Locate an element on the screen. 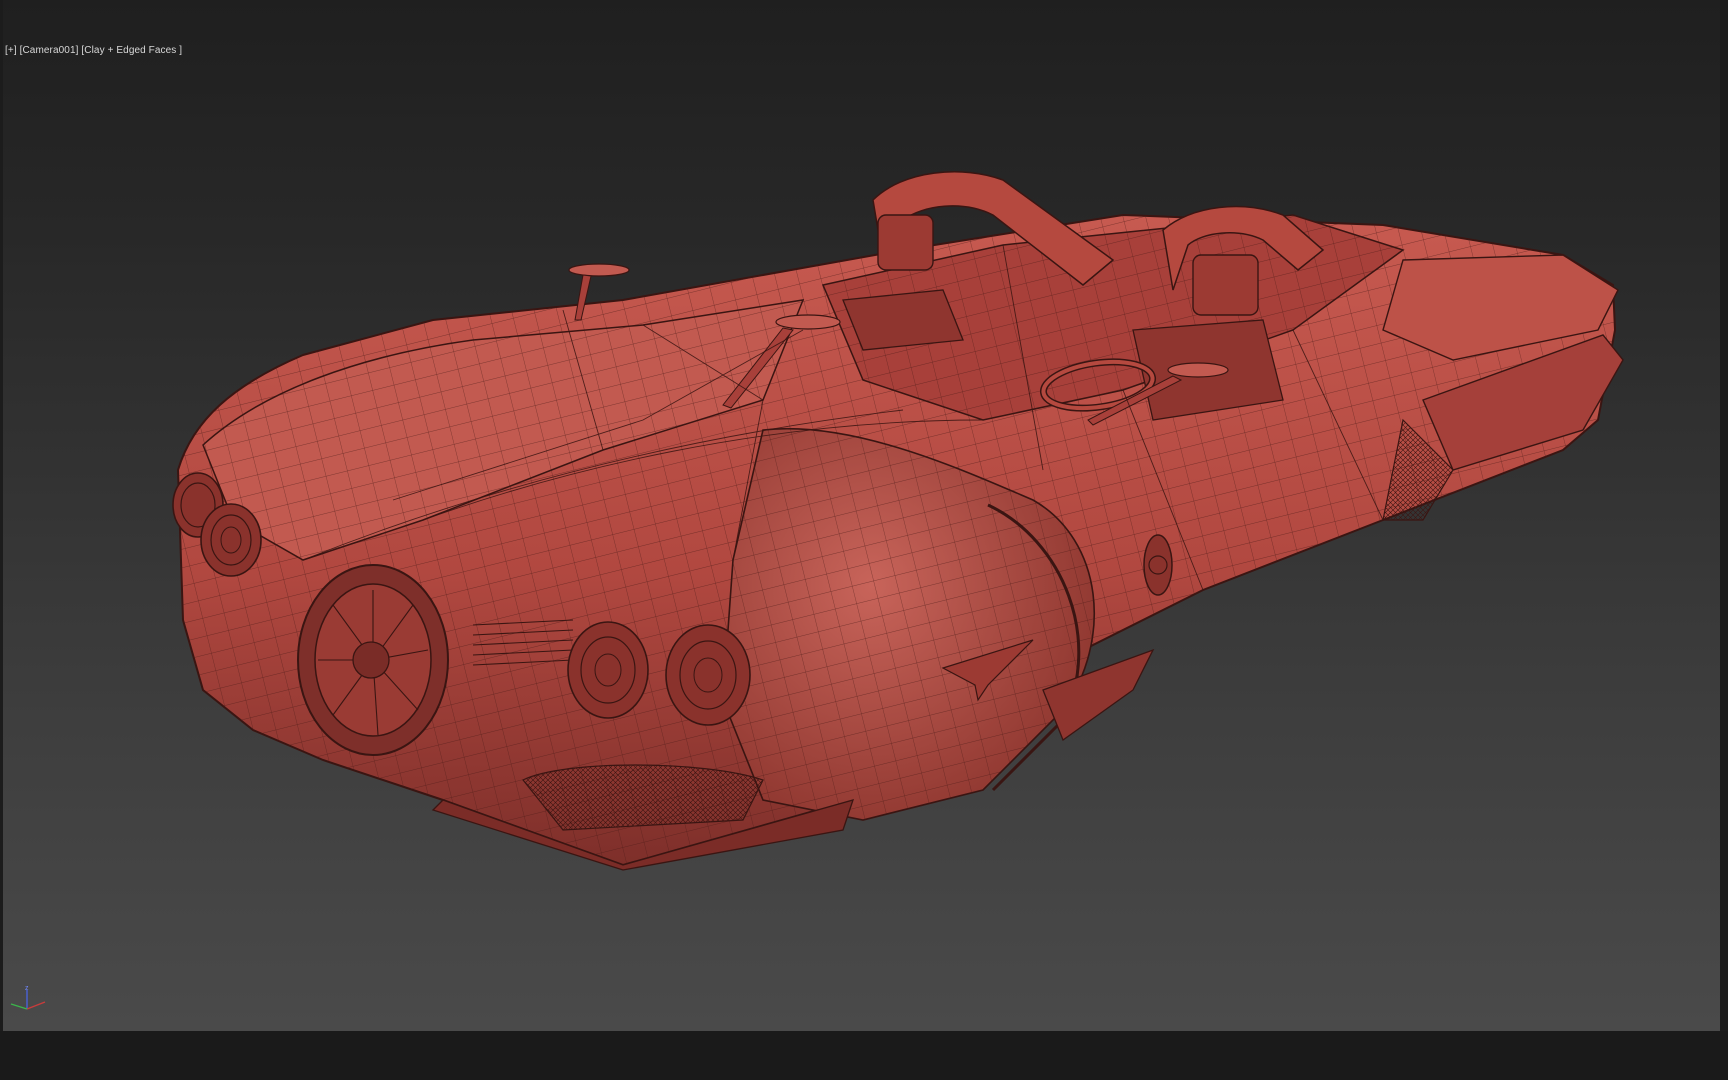 Image resolution: width=1728 pixels, height=1080 pixels. bottom-panel is located at coordinates (864, 1055).